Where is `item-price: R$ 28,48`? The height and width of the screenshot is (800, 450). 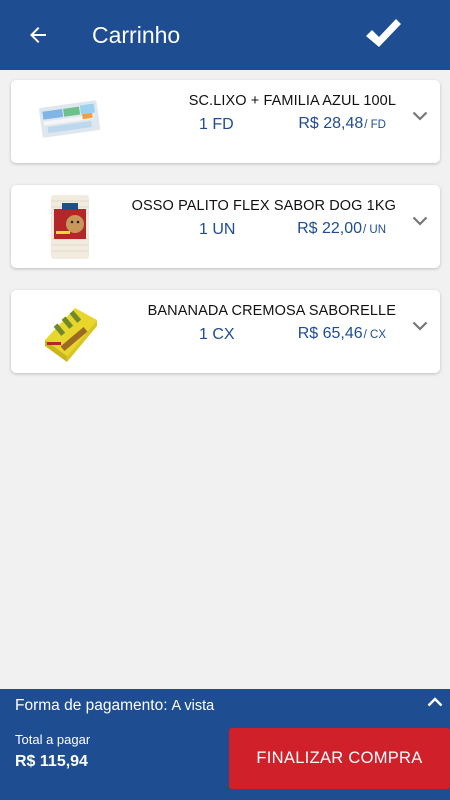 item-price: R$ 28,48 is located at coordinates (331, 123).